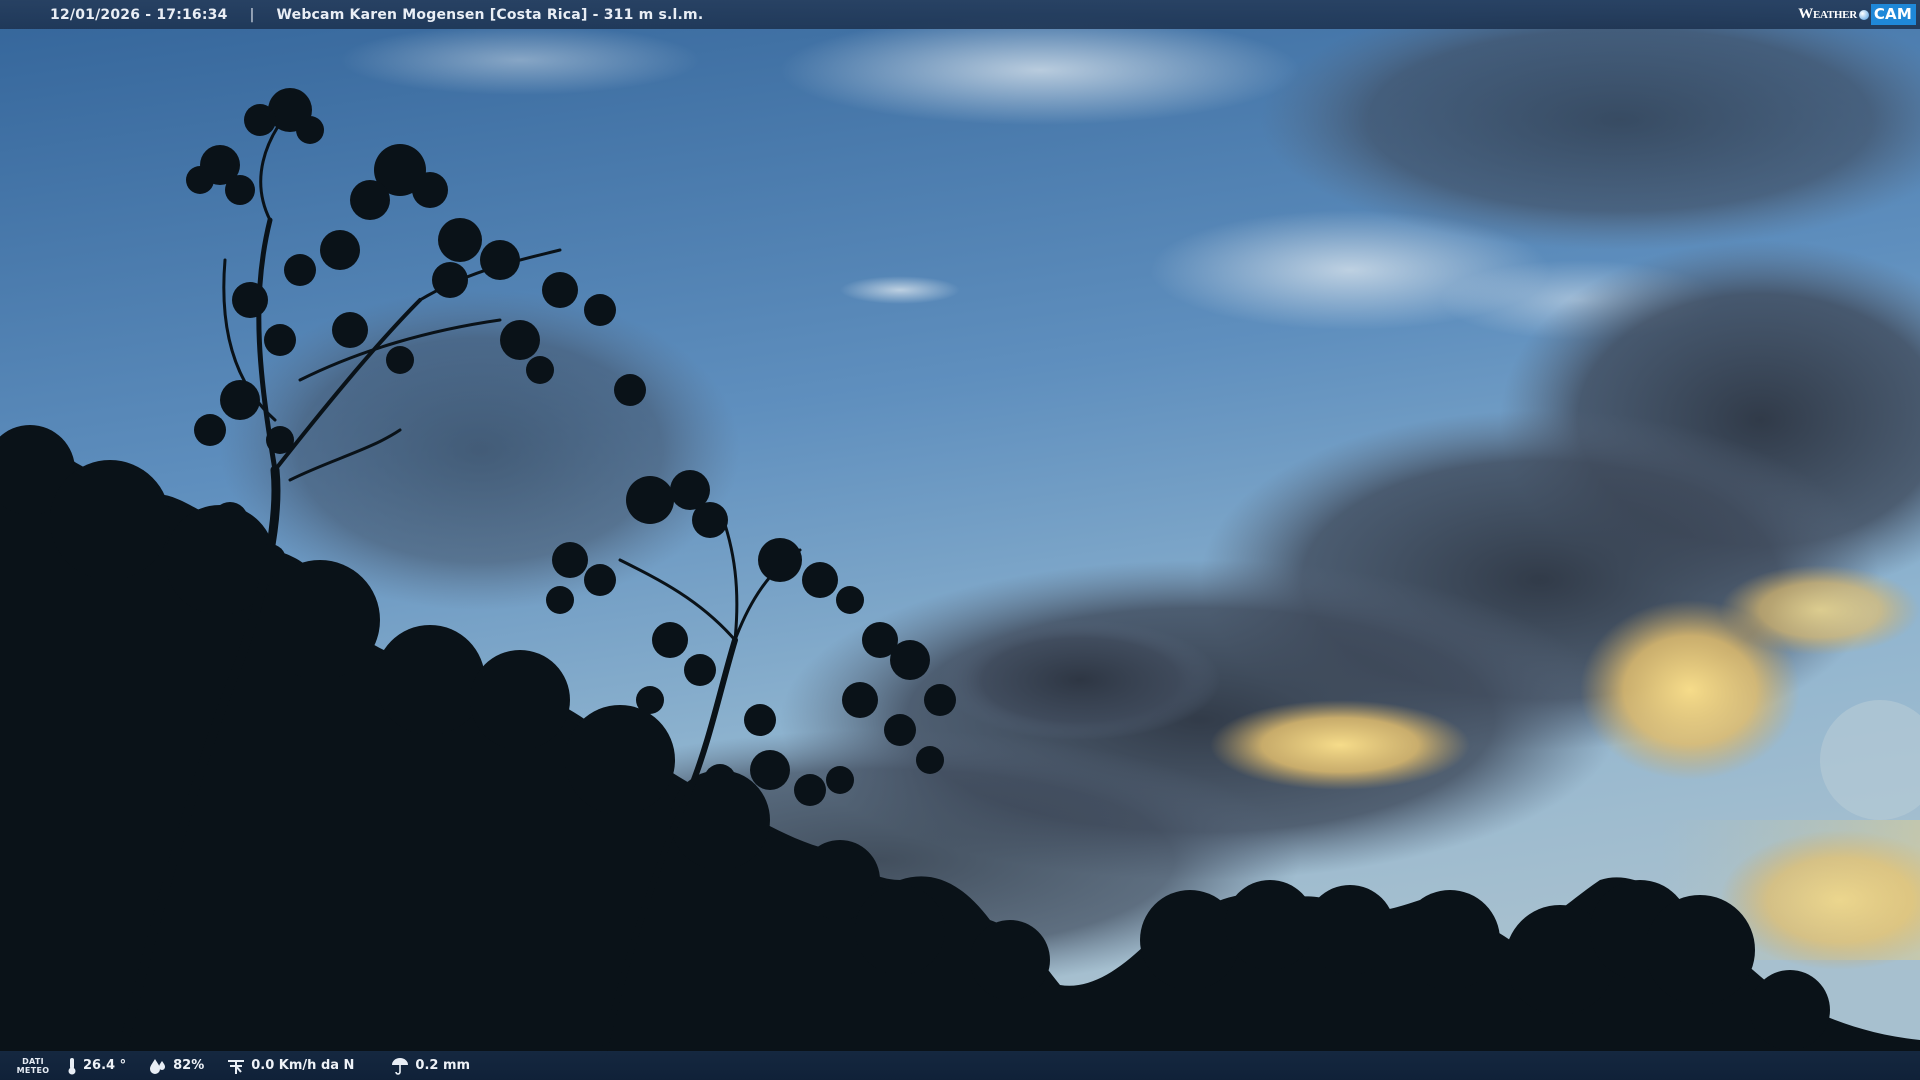  What do you see at coordinates (189, 1065) in the screenshot?
I see `humidity-value: 82%` at bounding box center [189, 1065].